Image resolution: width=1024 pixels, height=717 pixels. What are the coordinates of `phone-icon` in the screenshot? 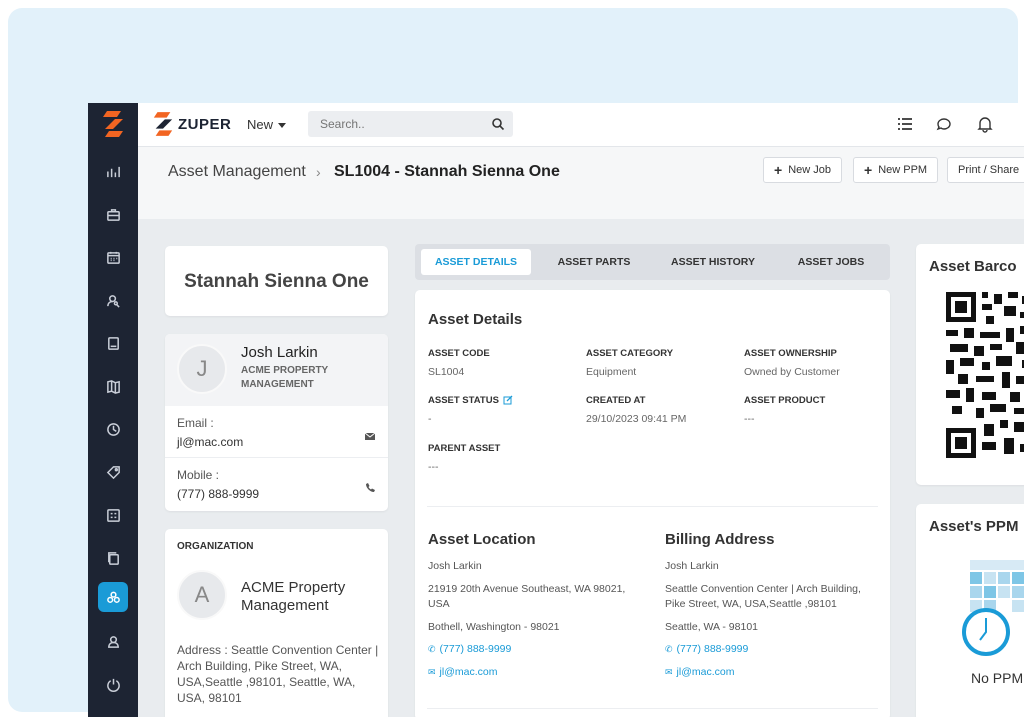 It's located at (370, 488).